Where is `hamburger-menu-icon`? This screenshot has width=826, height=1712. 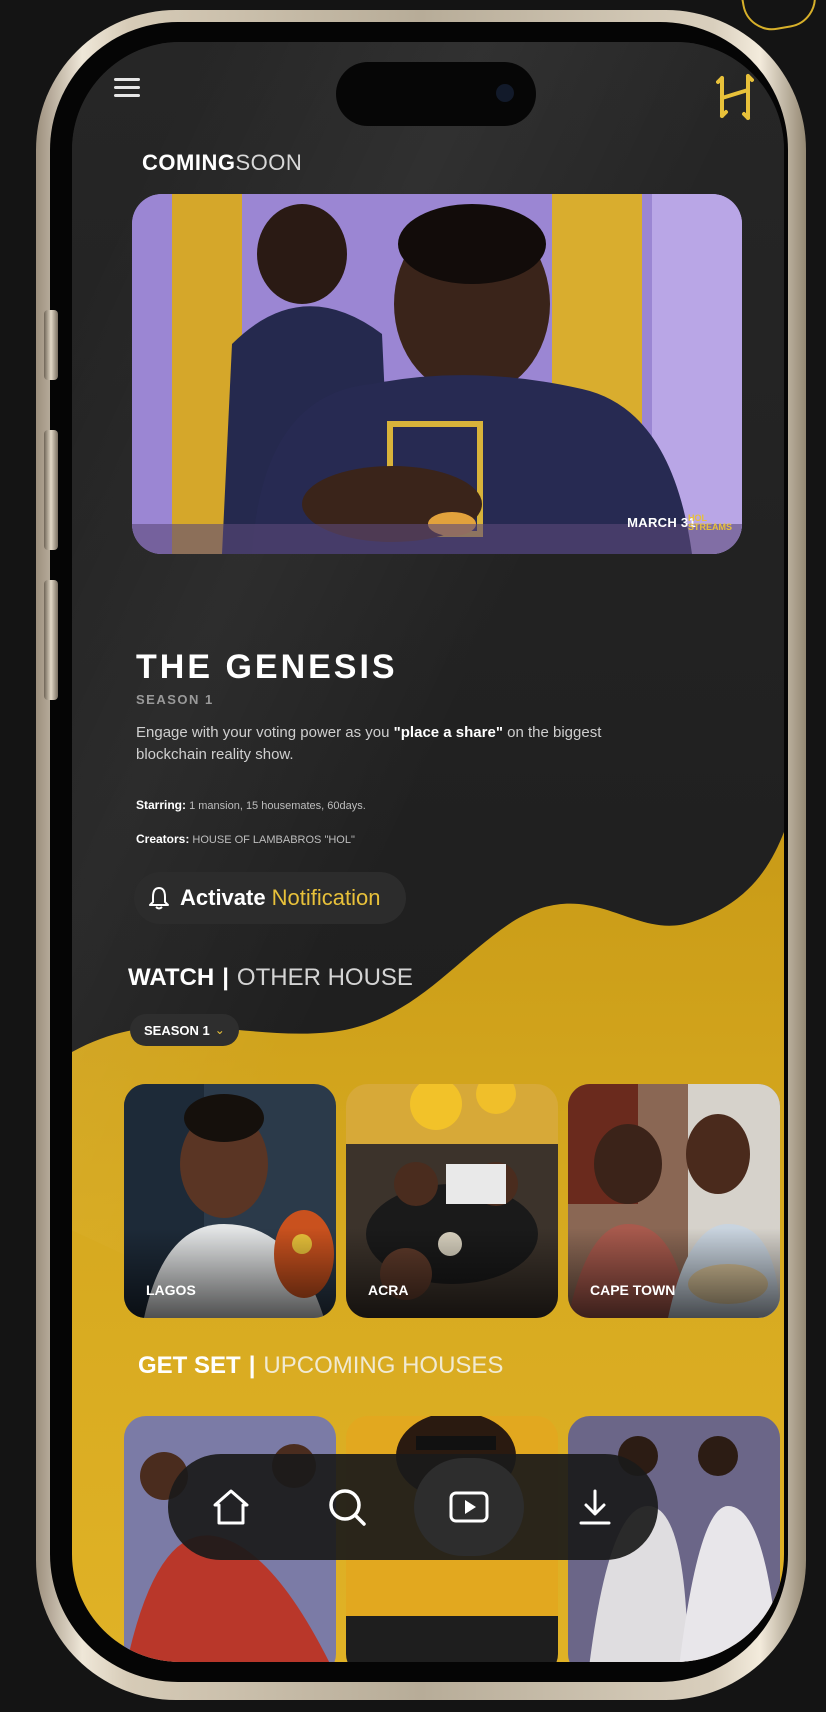
hamburger-menu-icon is located at coordinates (127, 88).